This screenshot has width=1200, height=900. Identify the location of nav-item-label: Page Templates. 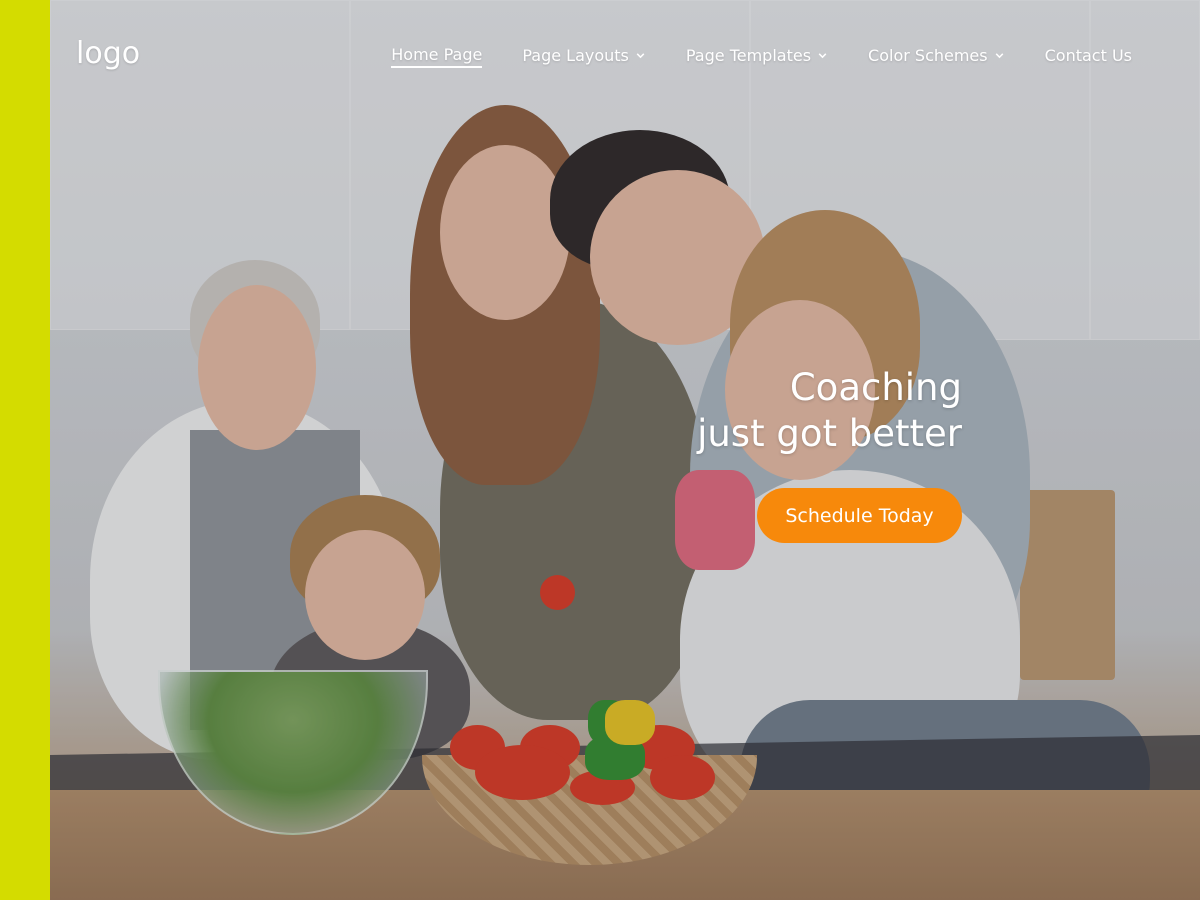
(748, 55).